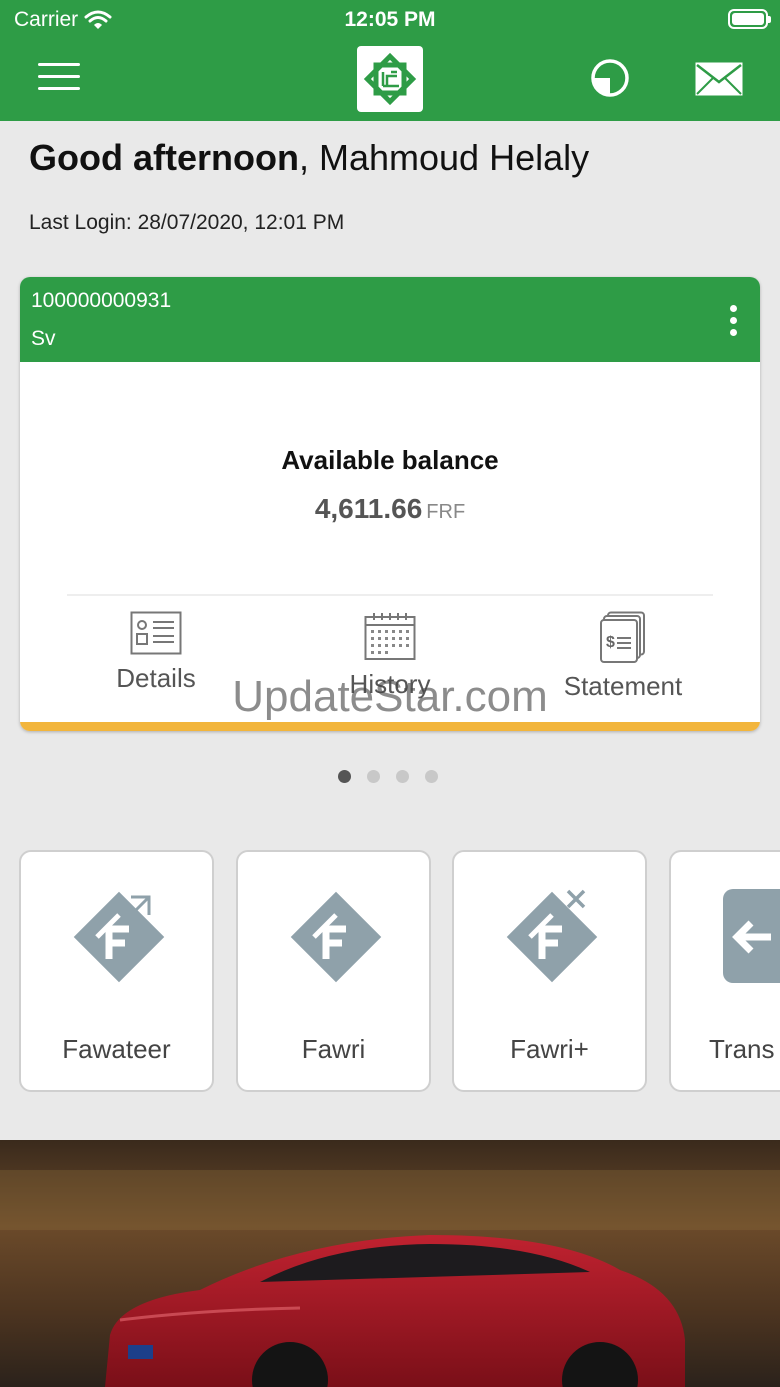  Describe the element at coordinates (549, 1049) in the screenshot. I see `fawri-plus-label: Fawri+` at that location.